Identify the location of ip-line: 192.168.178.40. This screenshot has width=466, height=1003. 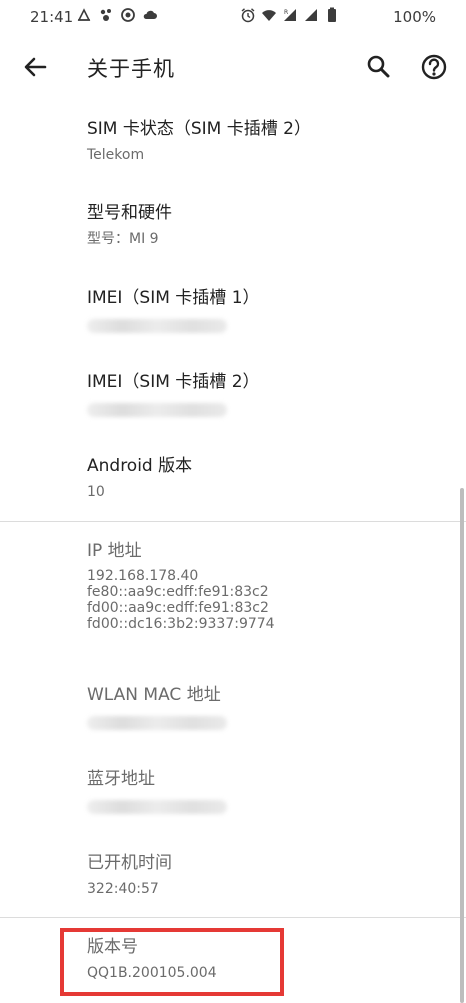
(143, 576).